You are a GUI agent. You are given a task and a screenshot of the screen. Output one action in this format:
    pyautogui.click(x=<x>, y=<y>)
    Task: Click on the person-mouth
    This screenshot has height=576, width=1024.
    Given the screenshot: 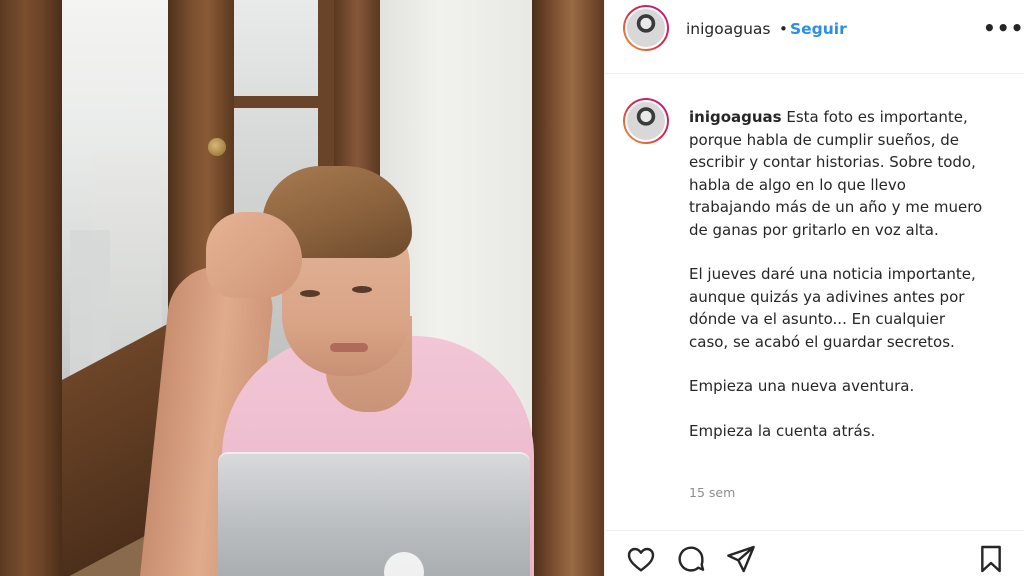 What is the action you would take?
    pyautogui.click(x=349, y=347)
    